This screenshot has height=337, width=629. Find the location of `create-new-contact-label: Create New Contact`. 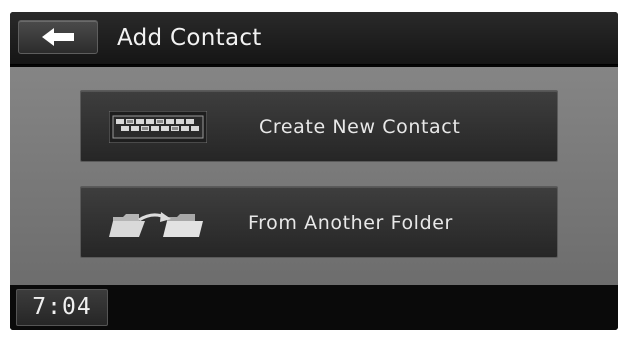

create-new-contact-label: Create New Contact is located at coordinates (360, 127).